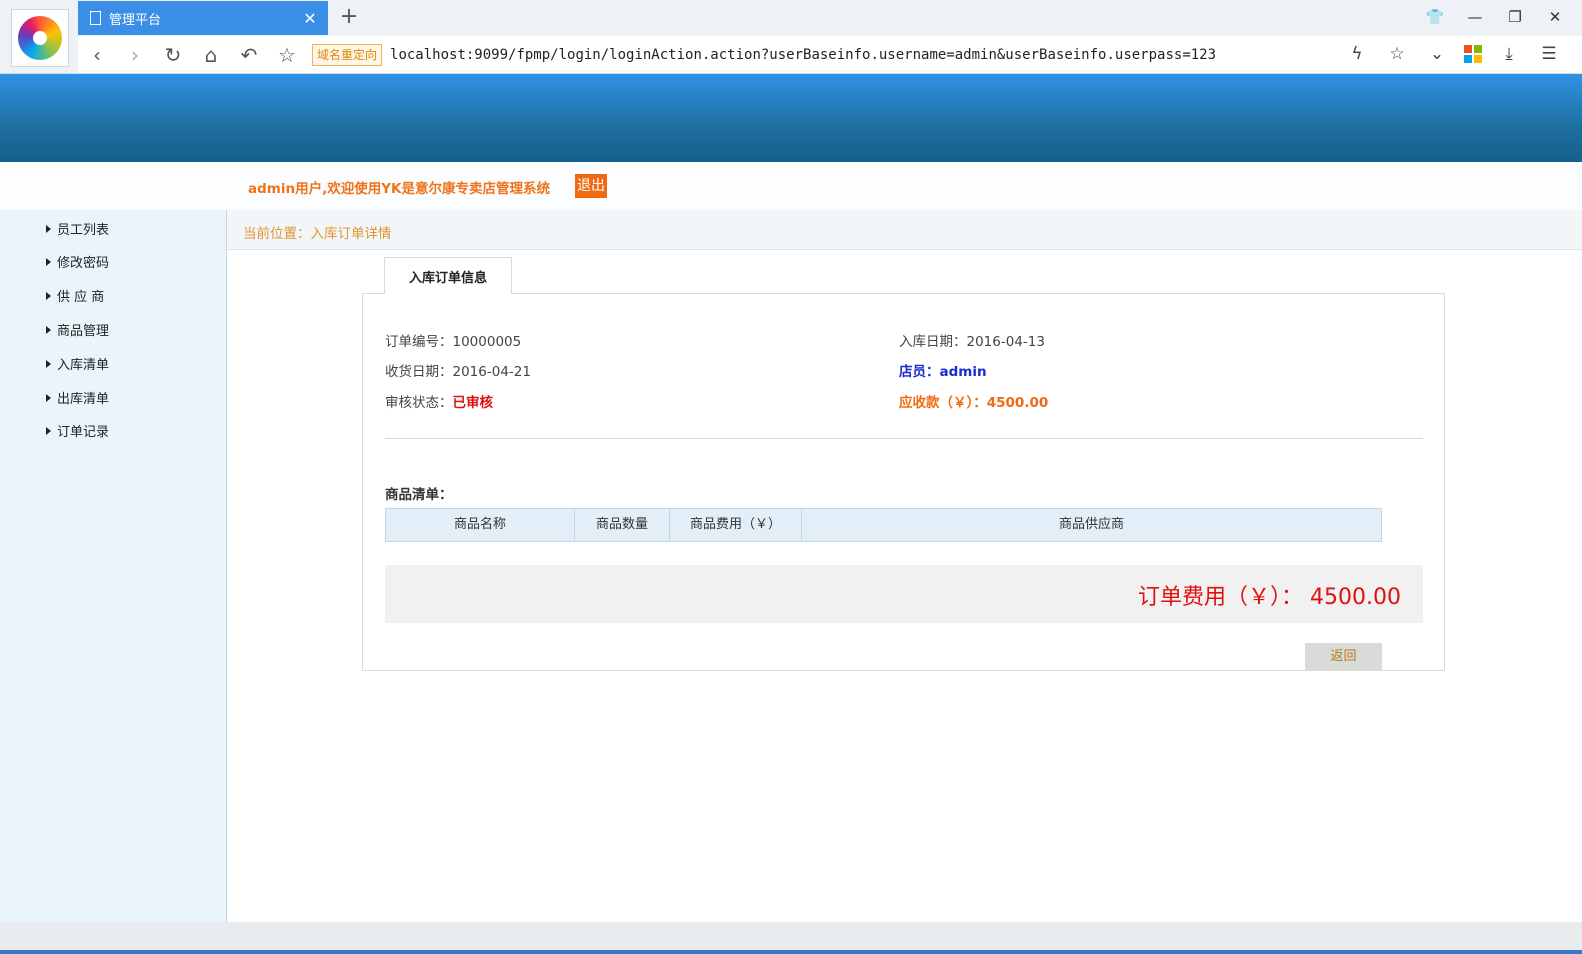 The width and height of the screenshot is (1582, 954). I want to click on stock-date-field: 入库日期：2016-04-13, so click(972, 342).